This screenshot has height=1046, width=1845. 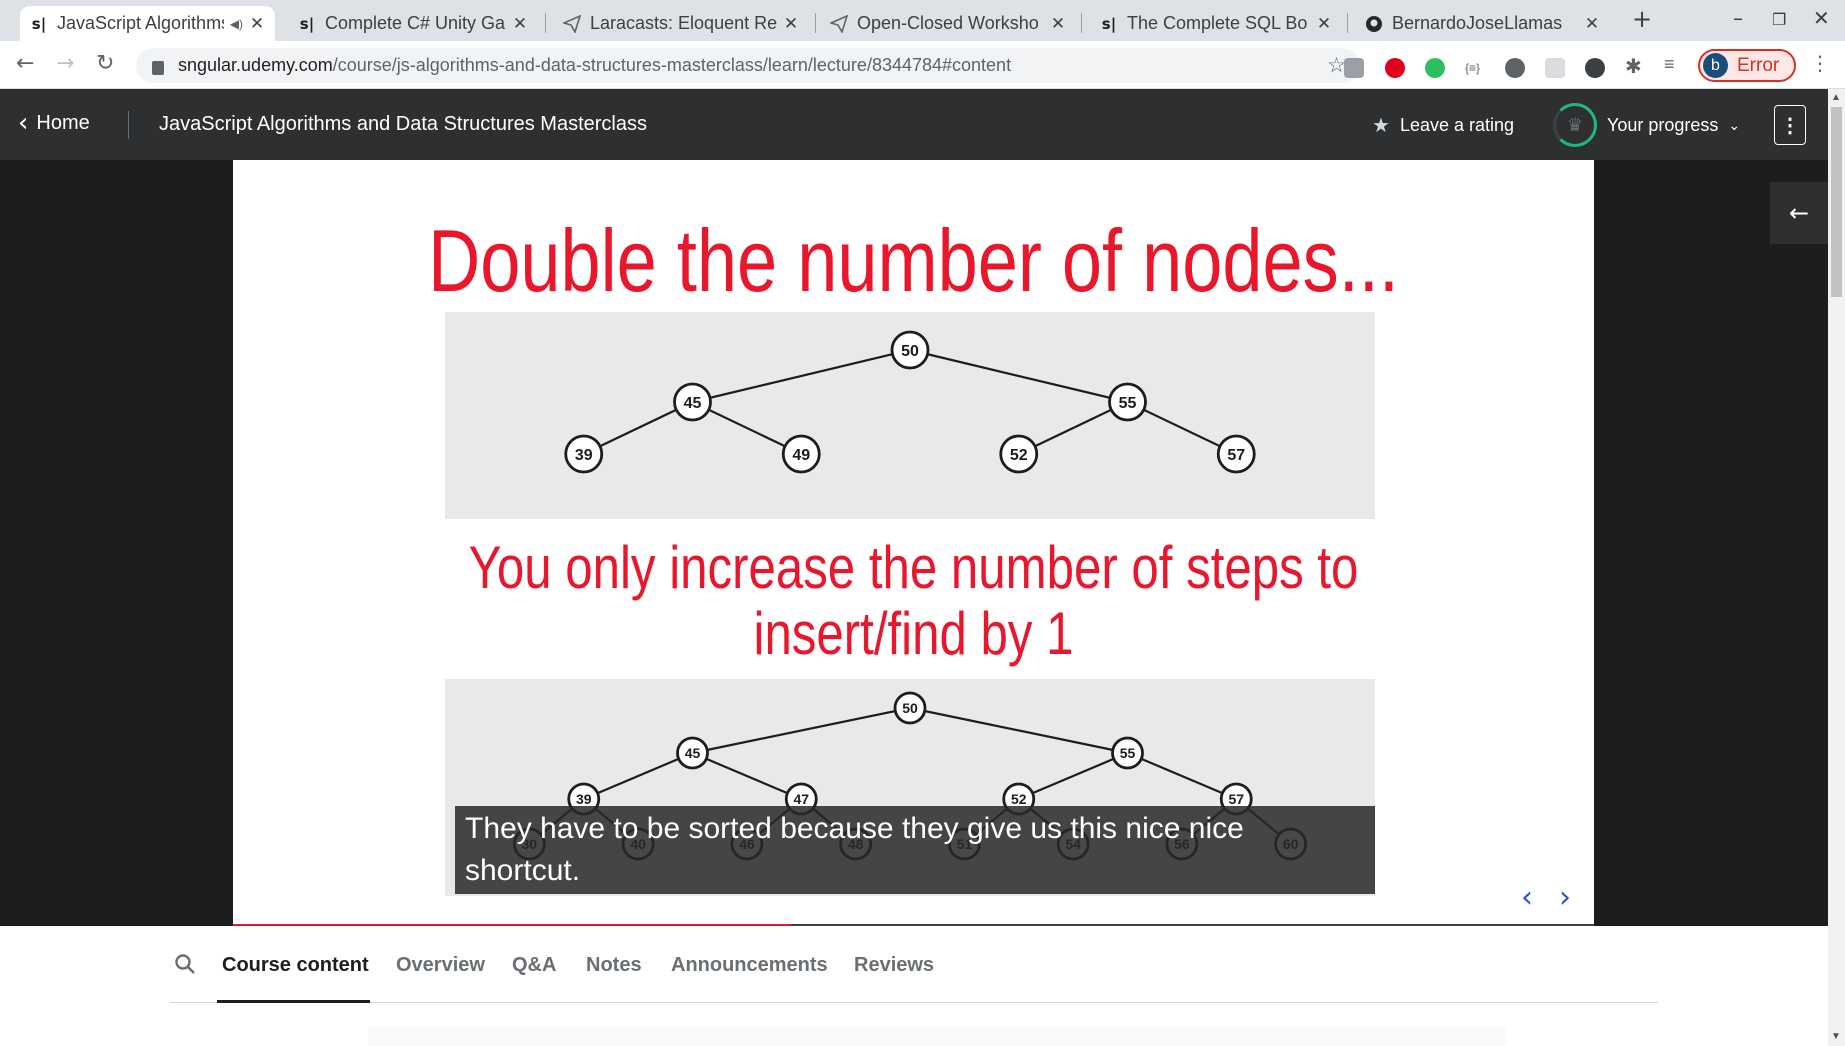 I want to click on previous-lecture-icon: ‹, so click(x=1527, y=897).